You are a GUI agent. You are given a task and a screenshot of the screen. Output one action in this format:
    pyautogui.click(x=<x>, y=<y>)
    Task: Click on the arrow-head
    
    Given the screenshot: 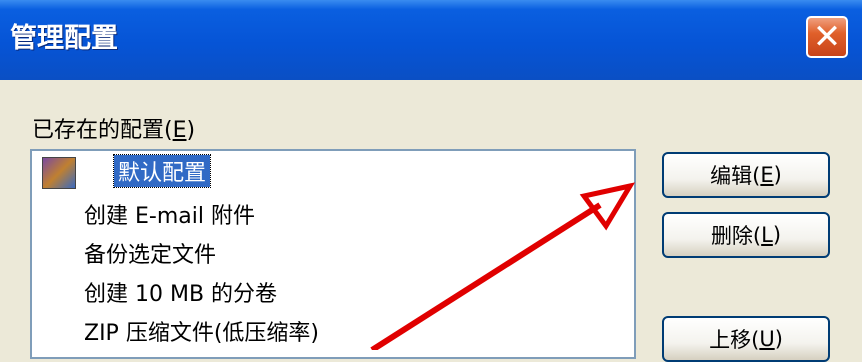 What is the action you would take?
    pyautogui.click(x=607, y=206)
    